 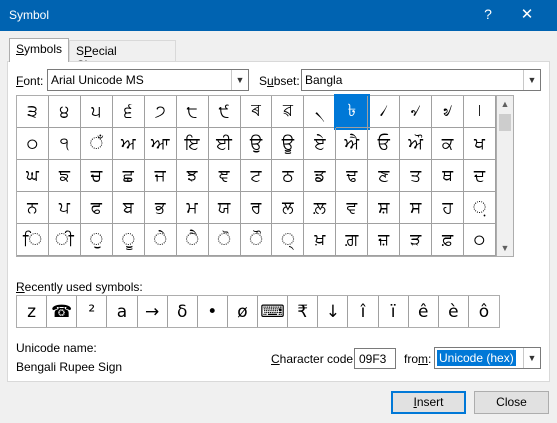 What do you see at coordinates (243, 311) in the screenshot?
I see `recent-symbol-cell: ø` at bounding box center [243, 311].